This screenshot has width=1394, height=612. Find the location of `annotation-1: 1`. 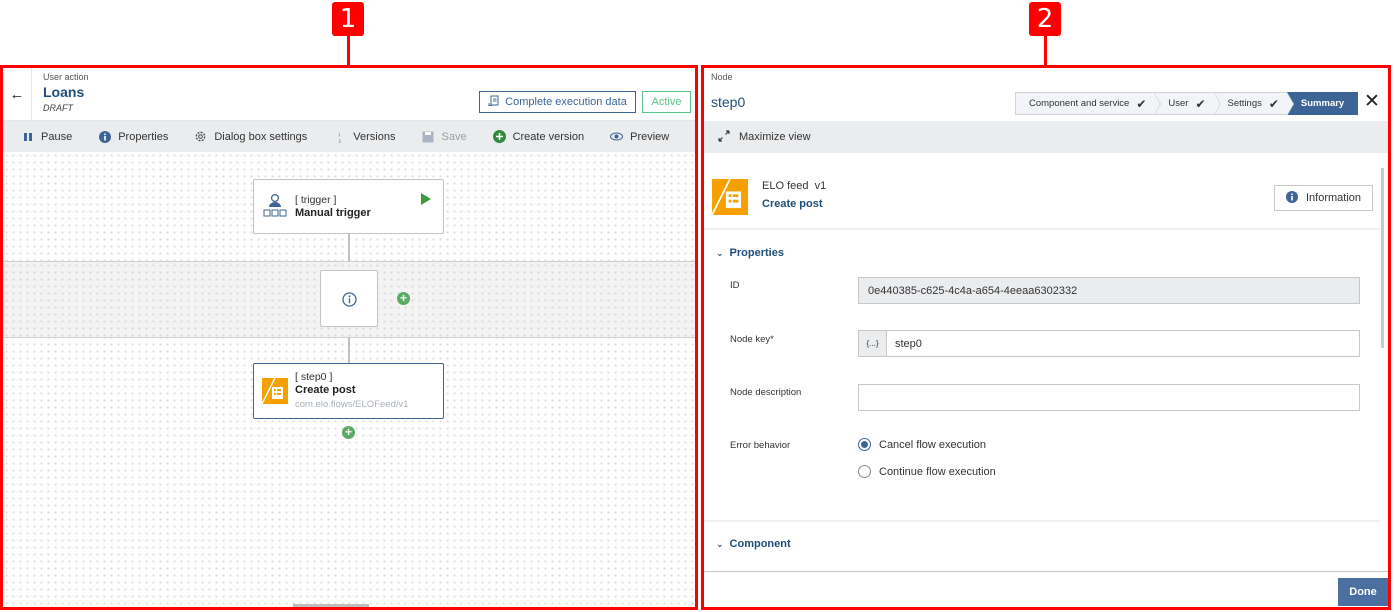

annotation-1: 1 is located at coordinates (348, 19).